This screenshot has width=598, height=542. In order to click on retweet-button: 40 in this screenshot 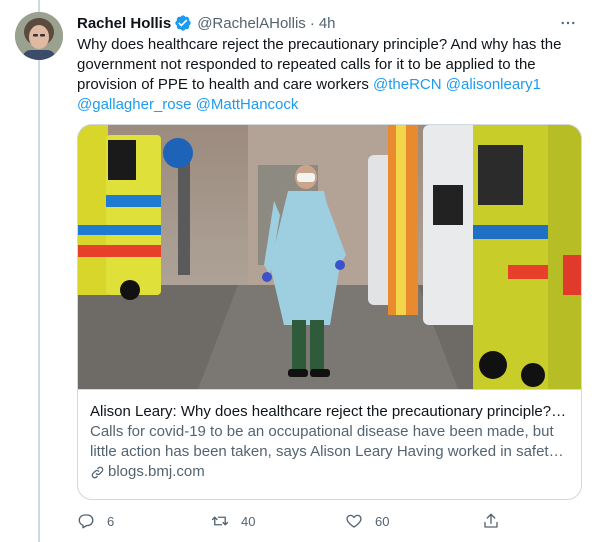, I will do `click(233, 521)`.